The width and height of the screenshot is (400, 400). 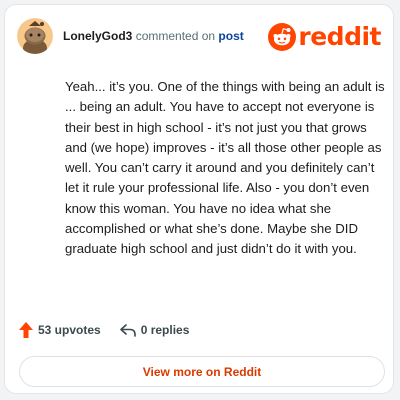 What do you see at coordinates (97, 36) in the screenshot?
I see `username: LonelyGod3` at bounding box center [97, 36].